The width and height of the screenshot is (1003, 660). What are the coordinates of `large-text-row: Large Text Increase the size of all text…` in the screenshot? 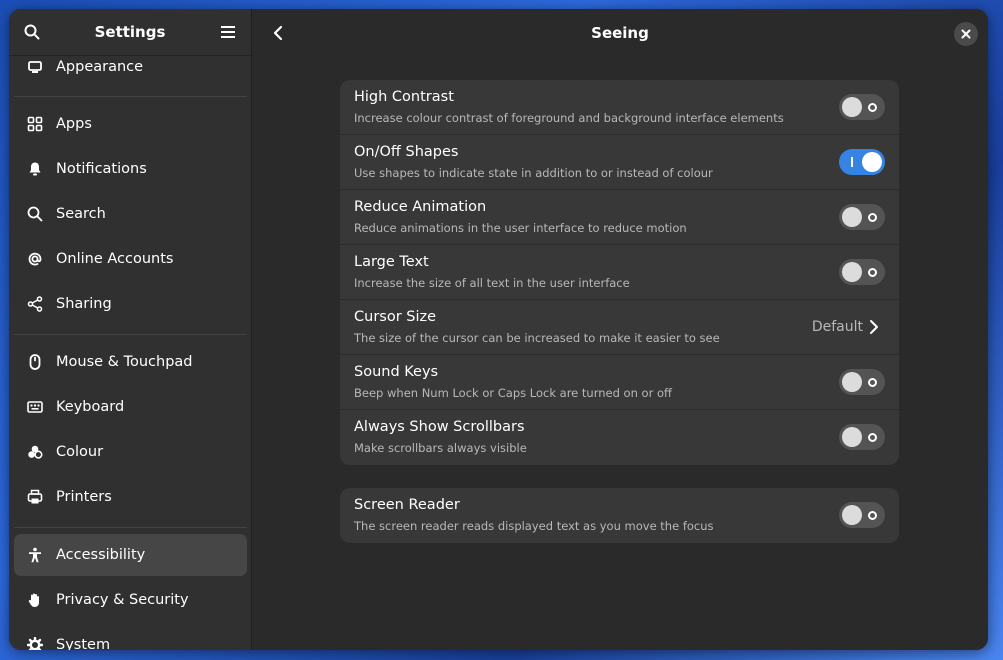 It's located at (619, 272).